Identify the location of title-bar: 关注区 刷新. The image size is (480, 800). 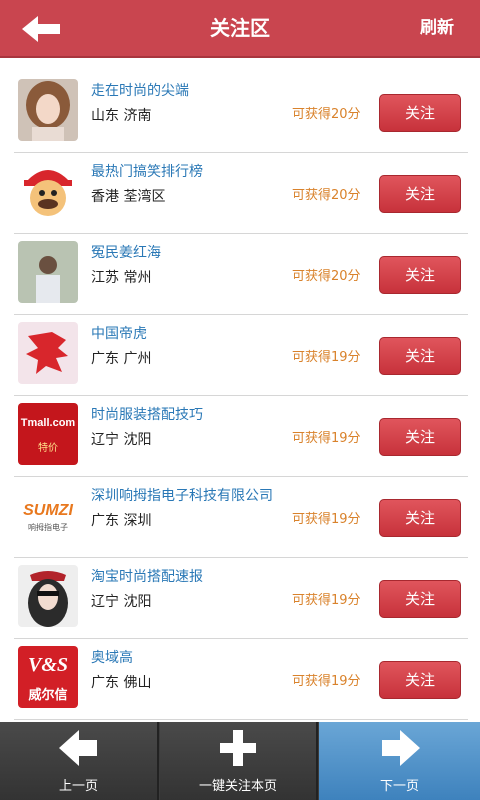
(240, 29).